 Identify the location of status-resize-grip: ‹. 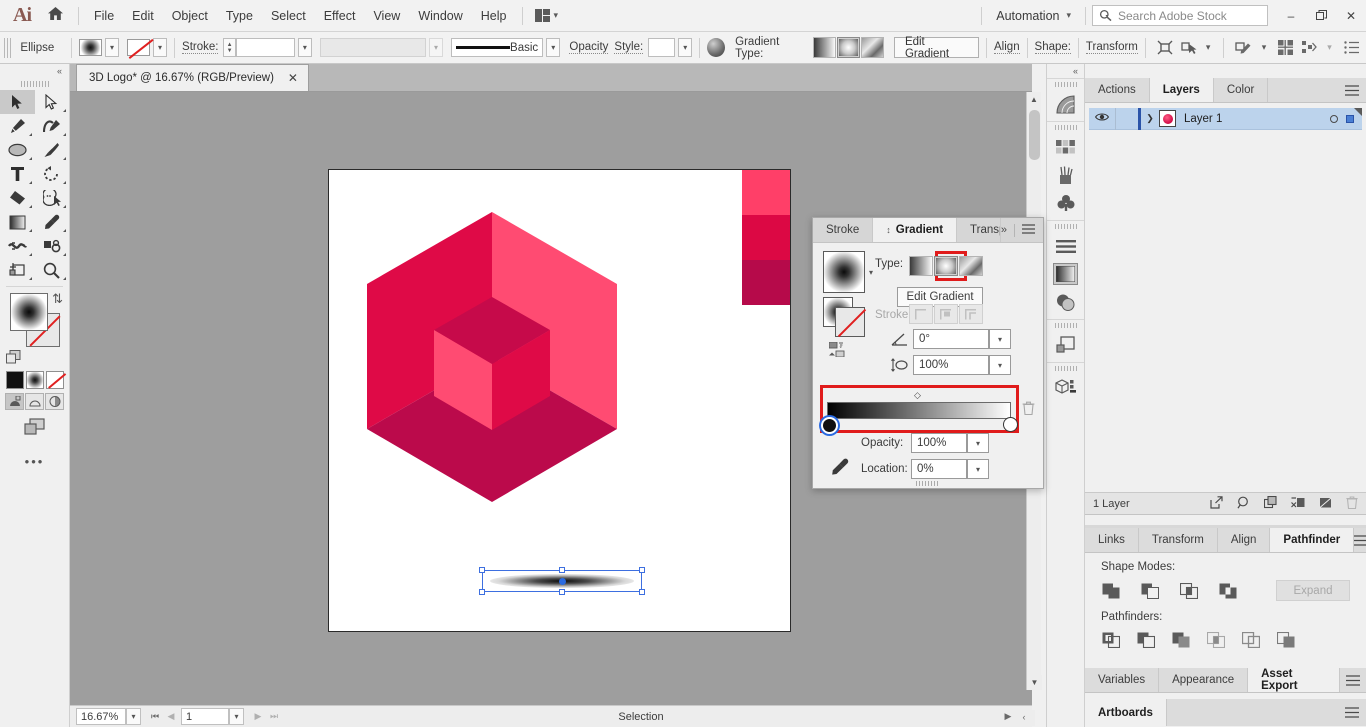
(1024, 717).